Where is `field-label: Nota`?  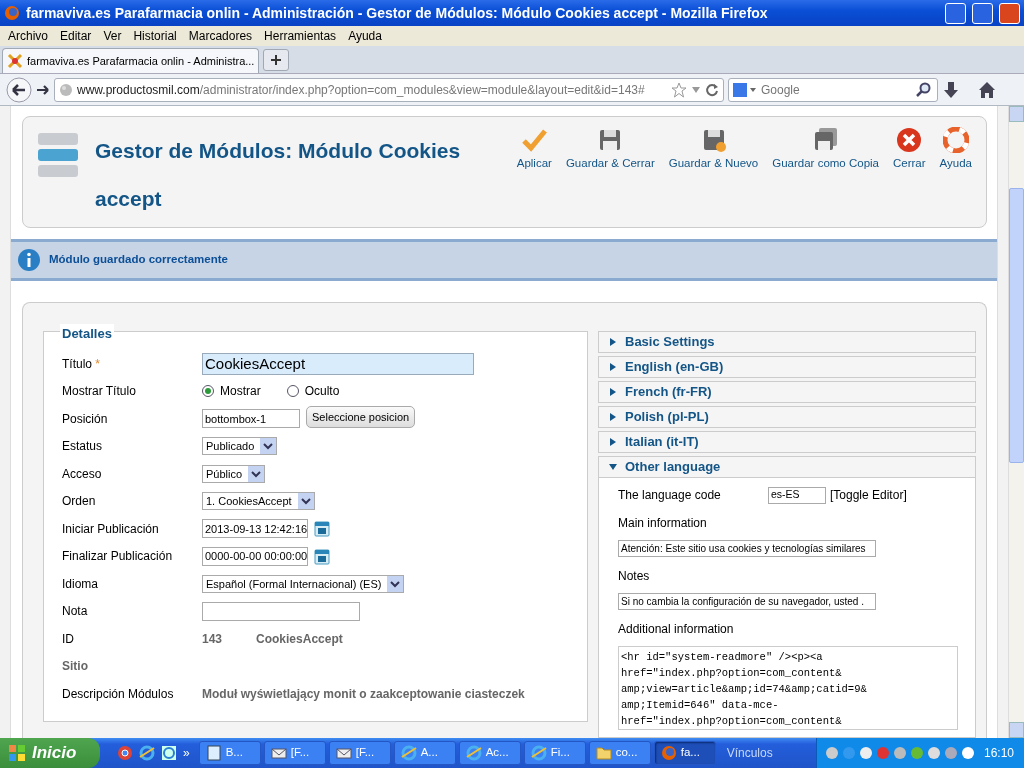
field-label: Nota is located at coordinates (75, 612).